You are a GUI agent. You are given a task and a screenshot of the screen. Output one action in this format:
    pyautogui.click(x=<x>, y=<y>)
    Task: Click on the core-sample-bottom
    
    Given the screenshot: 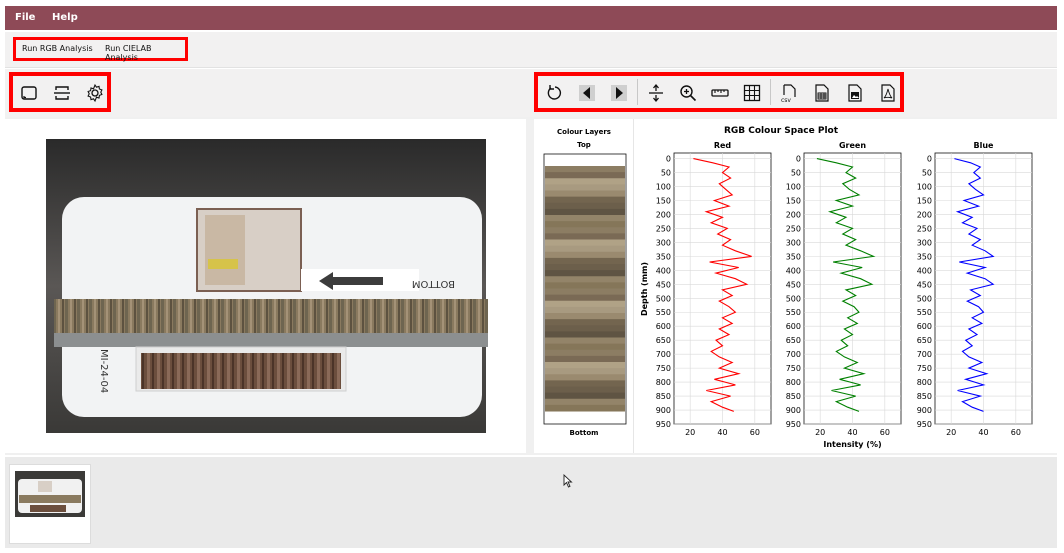 What is the action you would take?
    pyautogui.click(x=241, y=371)
    